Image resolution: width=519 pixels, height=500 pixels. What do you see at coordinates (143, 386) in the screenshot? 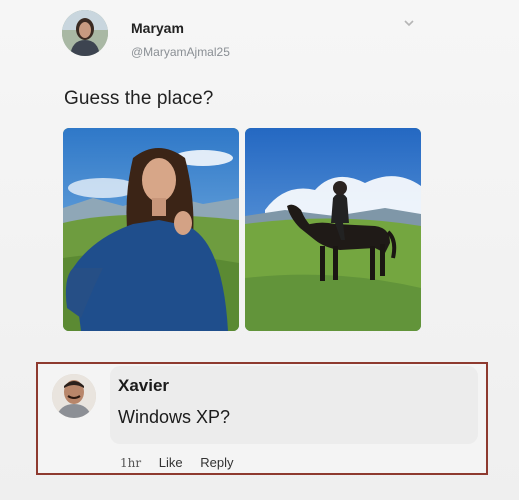
I see `commenter-name: Xavier` at bounding box center [143, 386].